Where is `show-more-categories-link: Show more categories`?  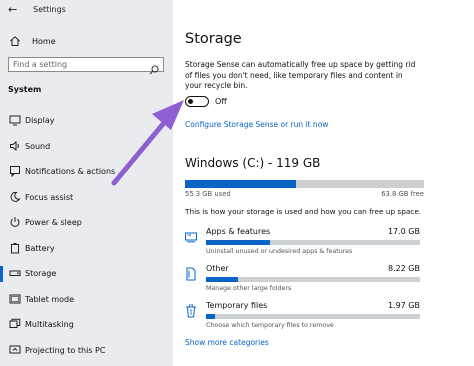
show-more-categories-link: Show more categories is located at coordinates (227, 342).